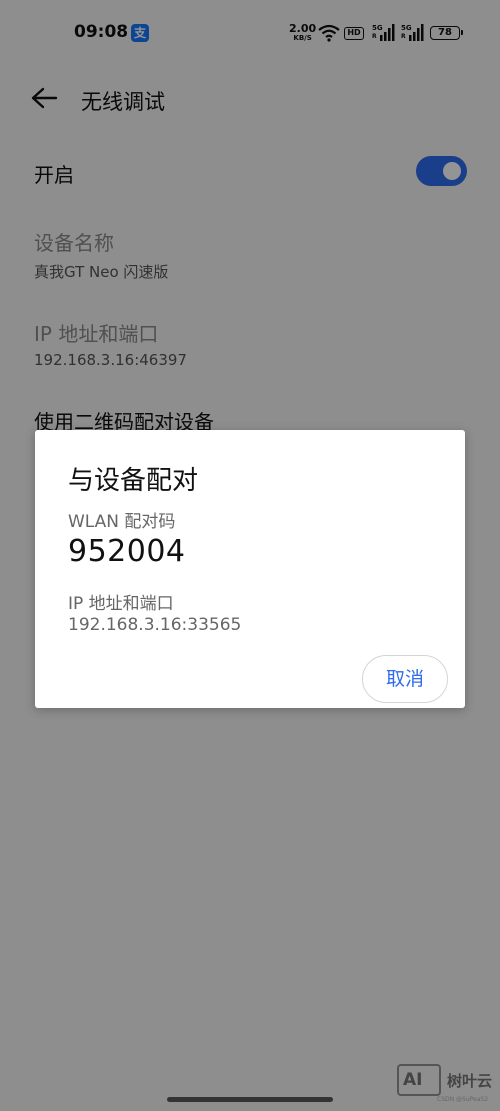  I want to click on pairing-code-label: WLAN 配对码, so click(122, 522).